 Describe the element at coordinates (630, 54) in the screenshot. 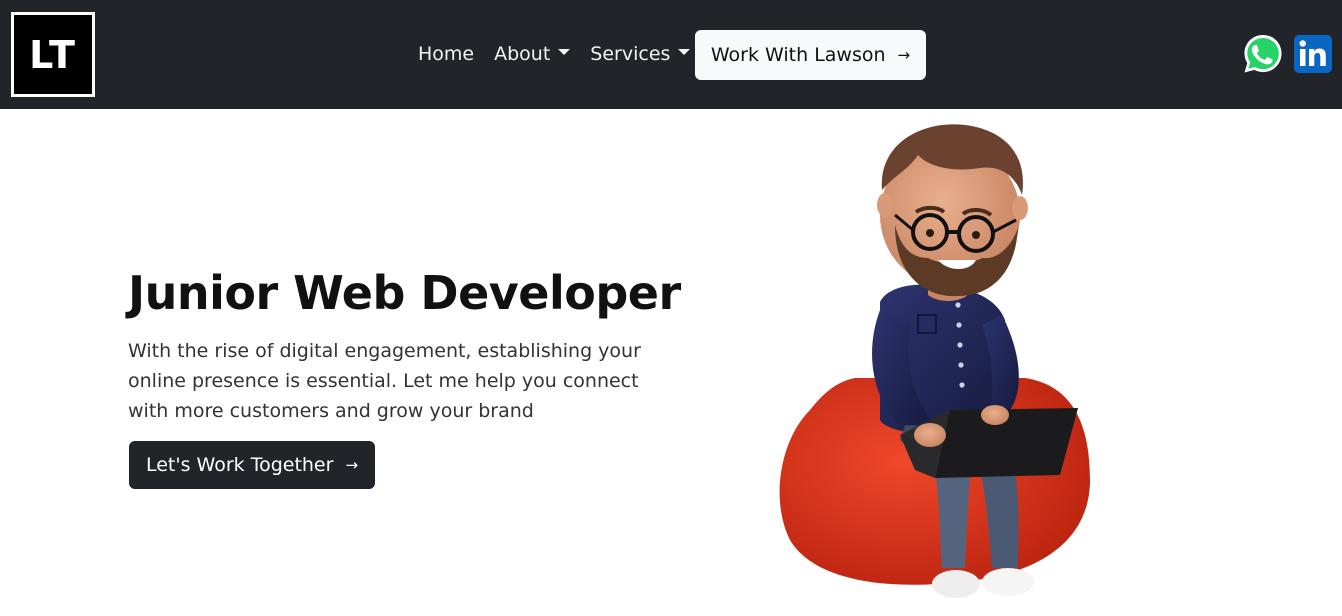

I see `nav-item-label: Services` at that location.